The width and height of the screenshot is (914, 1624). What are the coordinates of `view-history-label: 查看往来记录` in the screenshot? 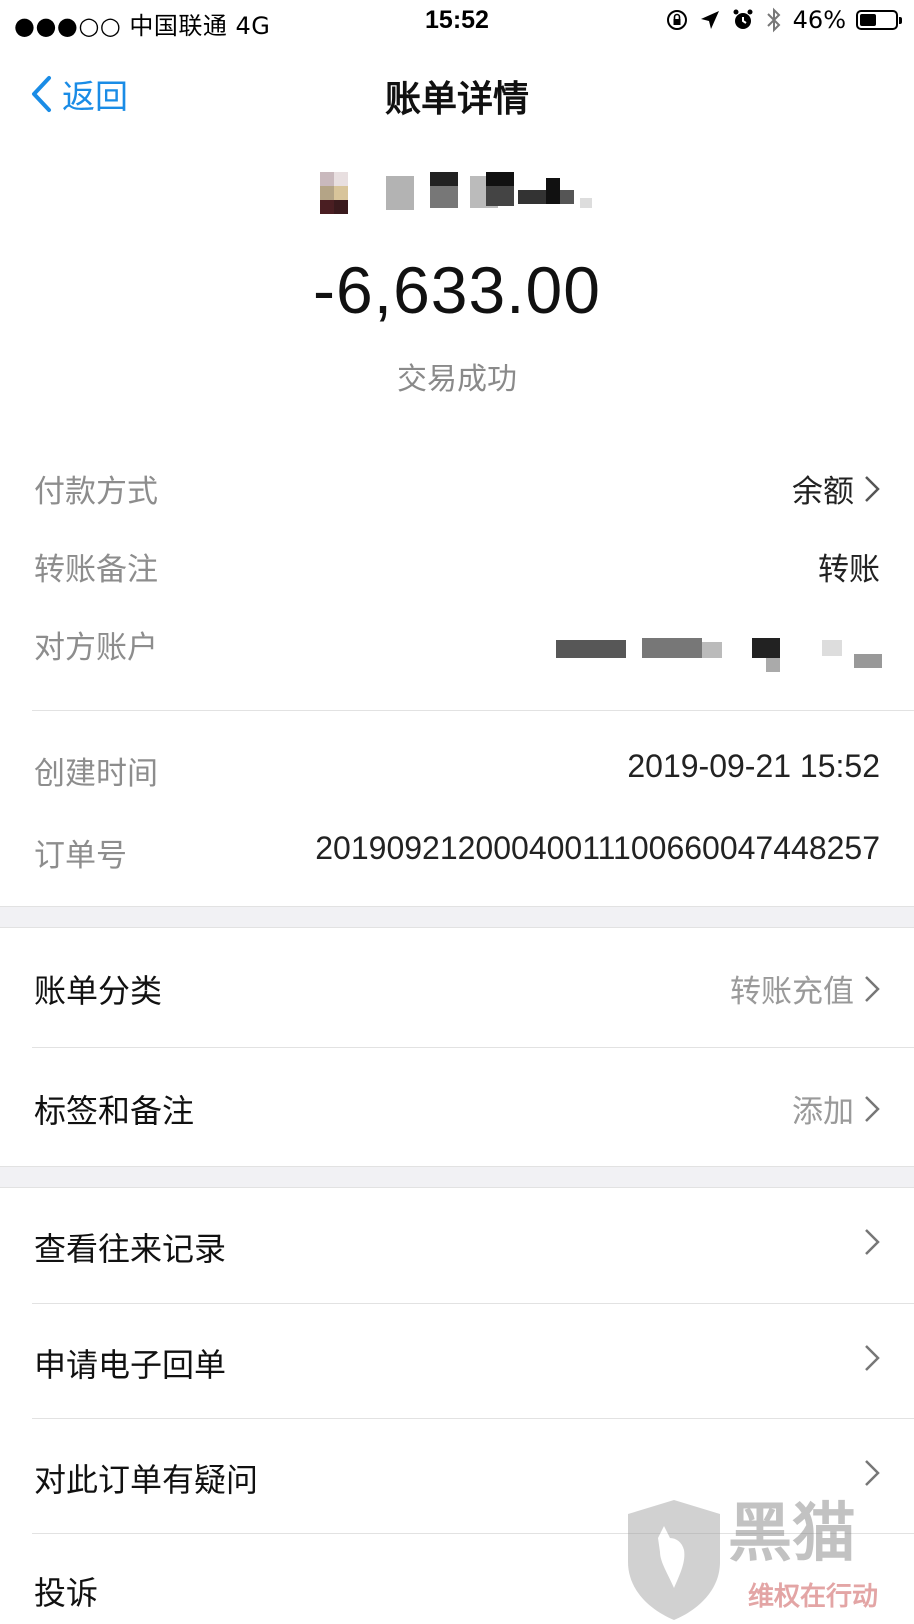 It's located at (130, 1249).